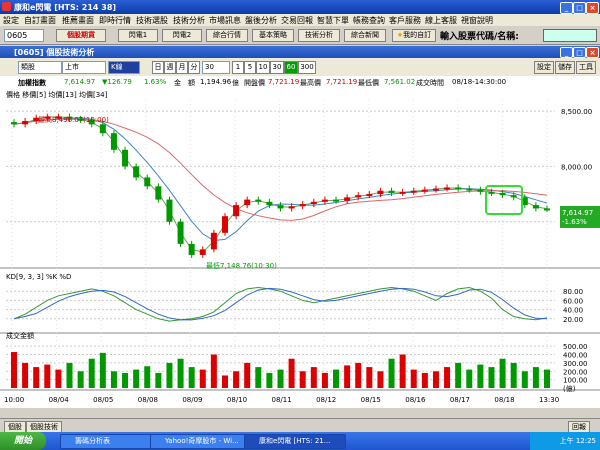 The width and height of the screenshot is (600, 450). I want to click on maximize-button: □, so click(579, 8).